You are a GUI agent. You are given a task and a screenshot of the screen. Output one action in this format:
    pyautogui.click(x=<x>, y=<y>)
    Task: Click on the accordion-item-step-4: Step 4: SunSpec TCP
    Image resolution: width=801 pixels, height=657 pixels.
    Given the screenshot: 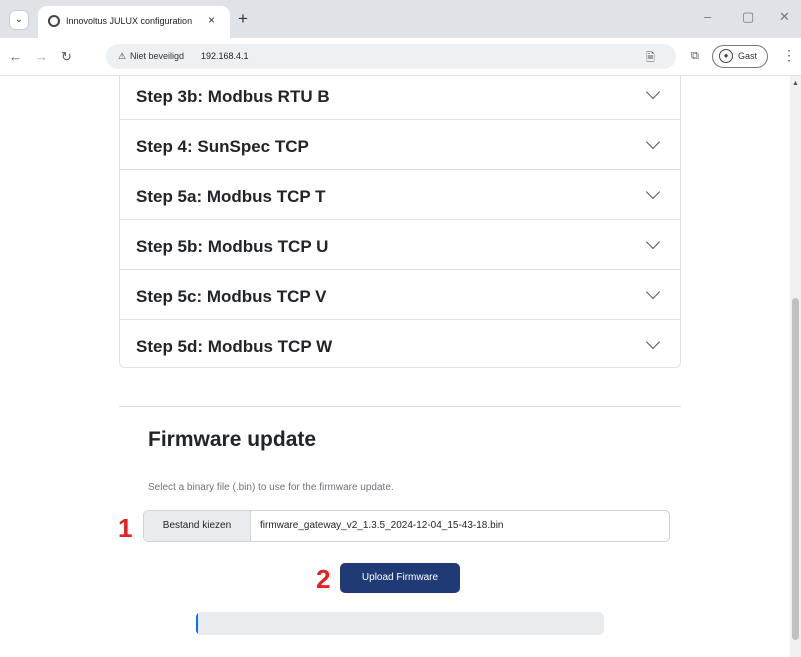 What is the action you would take?
    pyautogui.click(x=400, y=145)
    